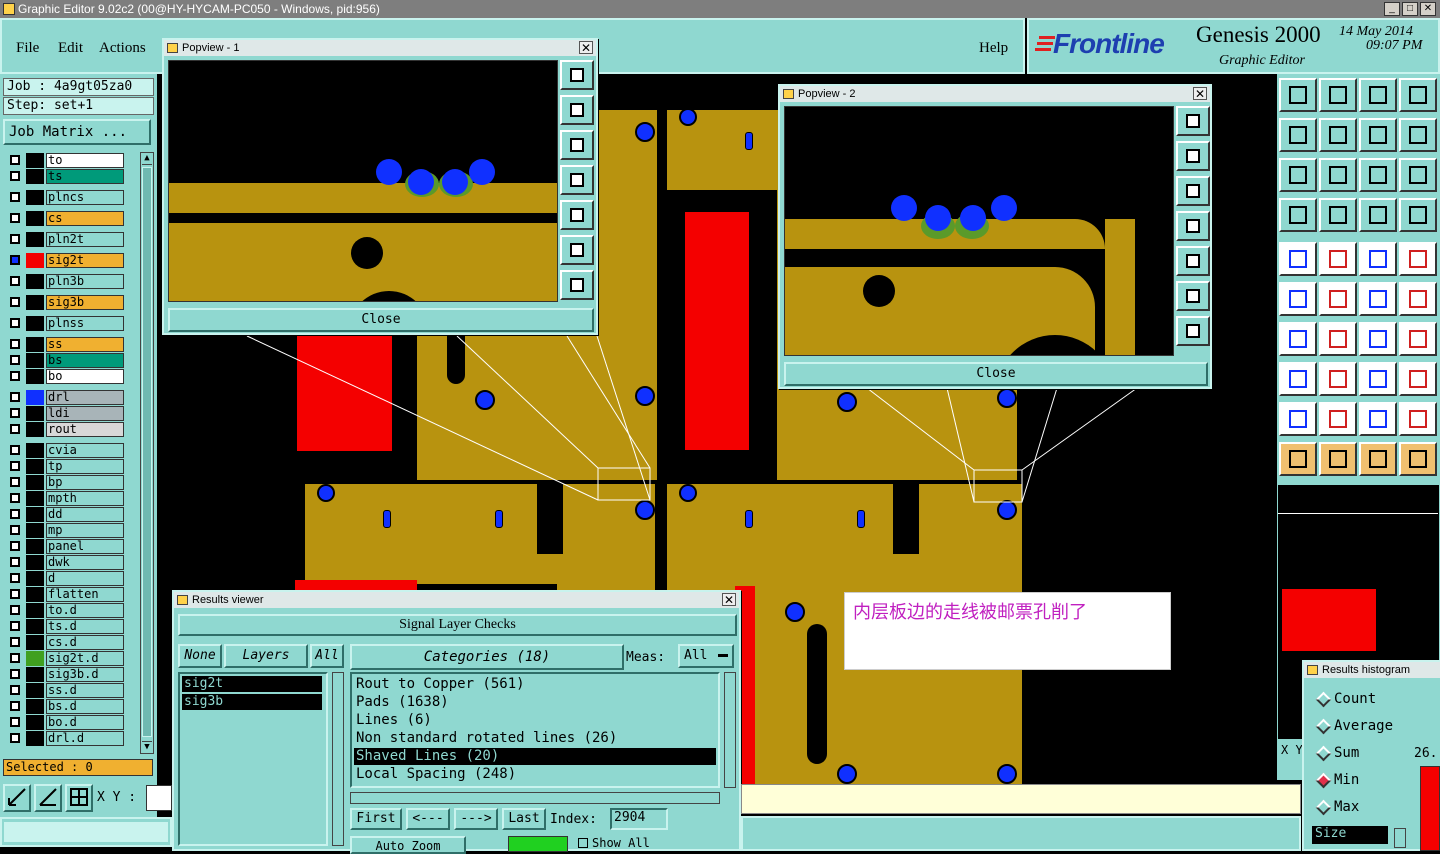 The width and height of the screenshot is (1440, 854). Describe the element at coordinates (1418, 379) in the screenshot. I see `group-icon` at that location.